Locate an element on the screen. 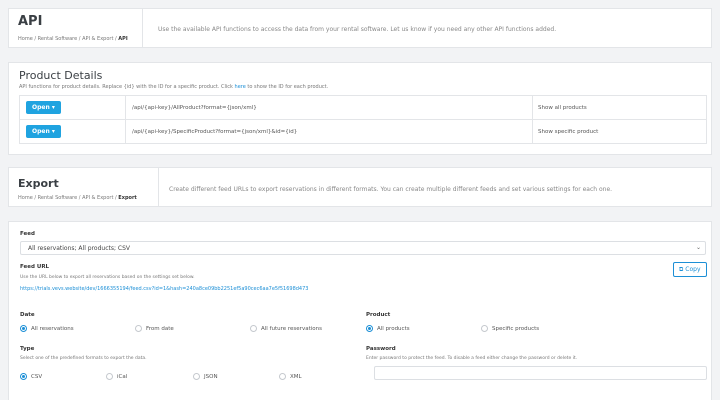 Image resolution: width=720 pixels, height=400 pixels. copy-icon: ⧉ is located at coordinates (681, 269).